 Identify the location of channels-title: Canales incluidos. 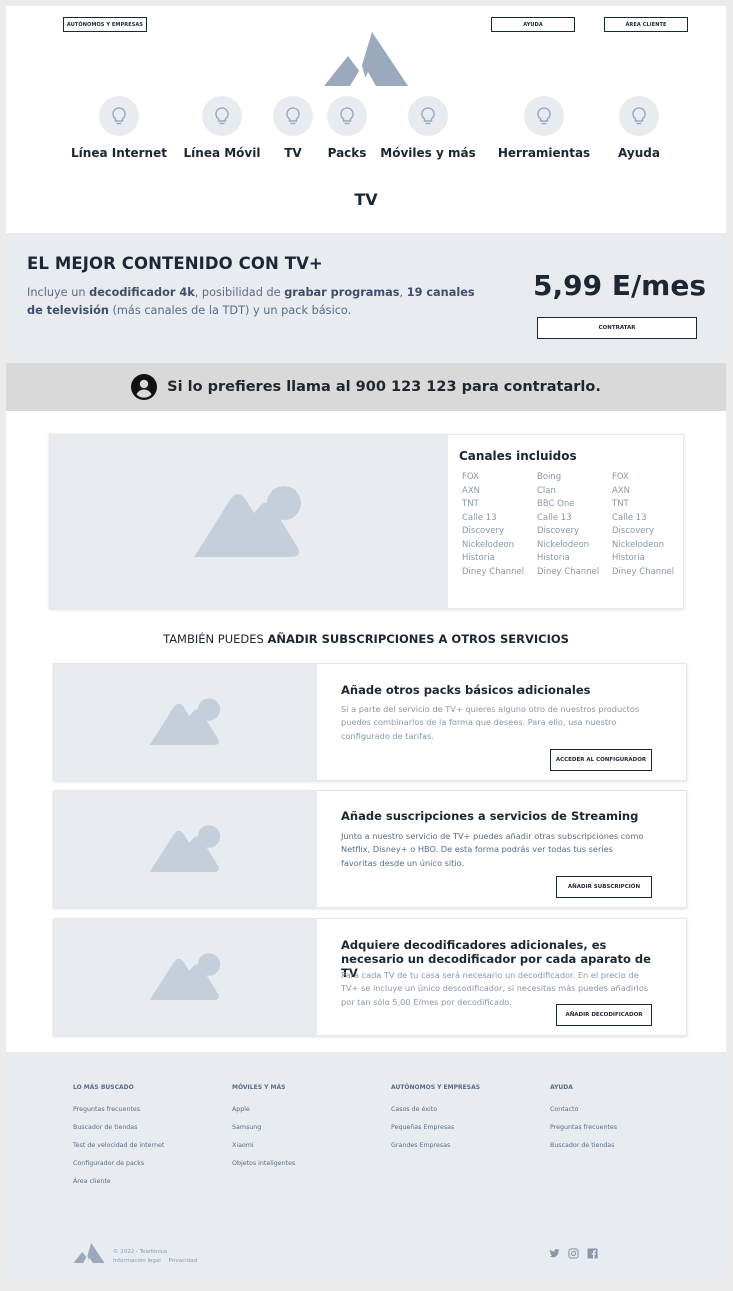
(518, 456).